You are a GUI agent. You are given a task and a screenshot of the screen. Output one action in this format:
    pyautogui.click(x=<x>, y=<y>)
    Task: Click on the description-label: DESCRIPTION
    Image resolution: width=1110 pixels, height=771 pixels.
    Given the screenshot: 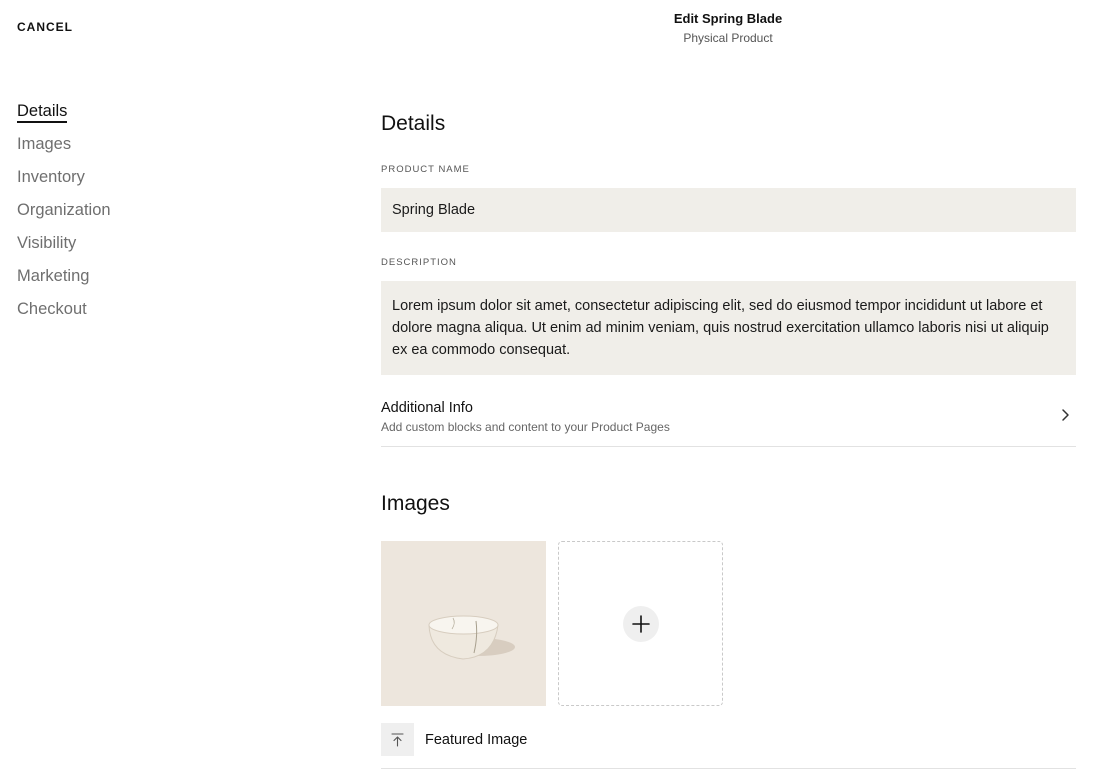 What is the action you would take?
    pyautogui.click(x=419, y=262)
    